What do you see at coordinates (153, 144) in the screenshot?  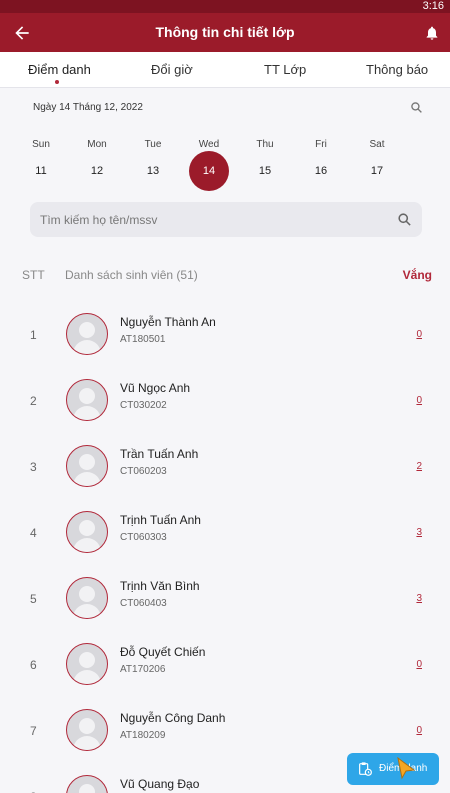 I see `day-name: Tue` at bounding box center [153, 144].